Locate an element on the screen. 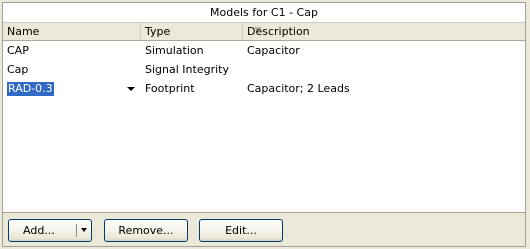 The image size is (530, 249). row-type: Signal Integrity is located at coordinates (187, 69).